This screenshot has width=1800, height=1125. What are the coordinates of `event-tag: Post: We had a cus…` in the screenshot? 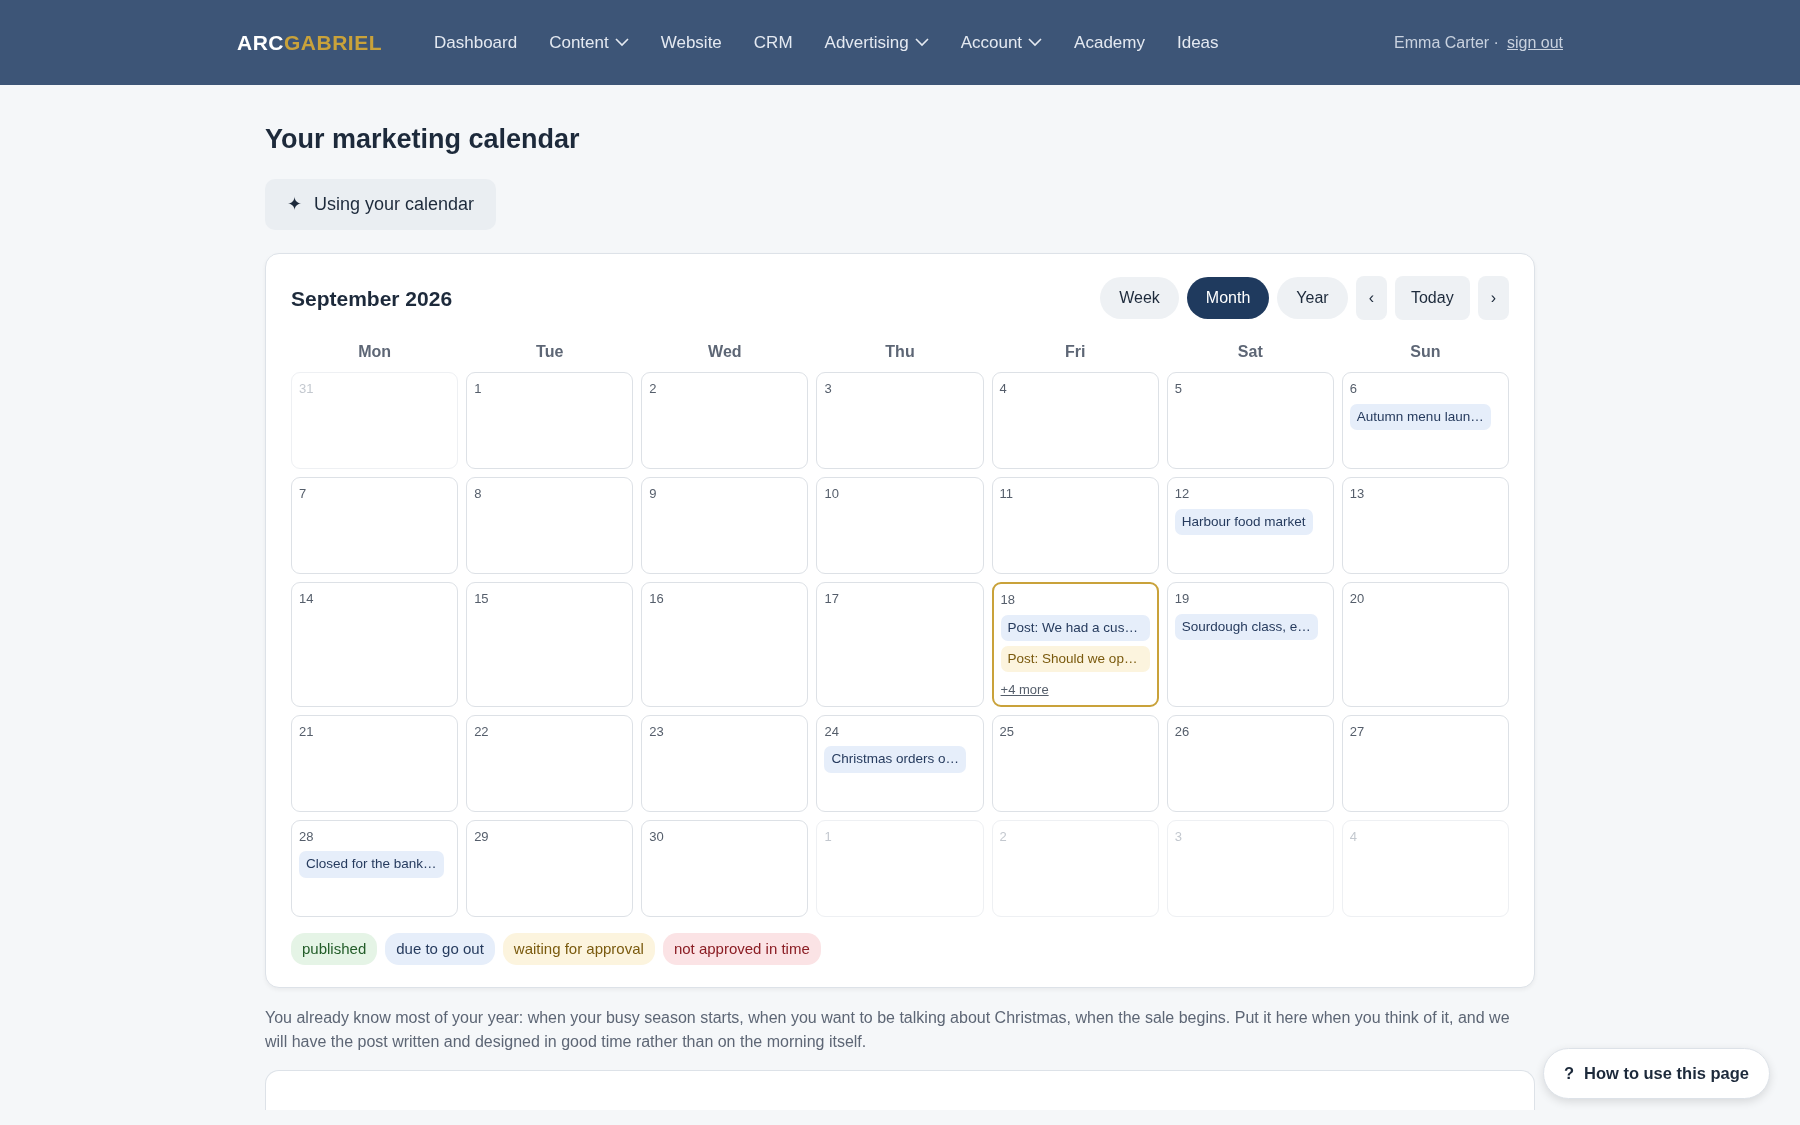 It's located at (1075, 628).